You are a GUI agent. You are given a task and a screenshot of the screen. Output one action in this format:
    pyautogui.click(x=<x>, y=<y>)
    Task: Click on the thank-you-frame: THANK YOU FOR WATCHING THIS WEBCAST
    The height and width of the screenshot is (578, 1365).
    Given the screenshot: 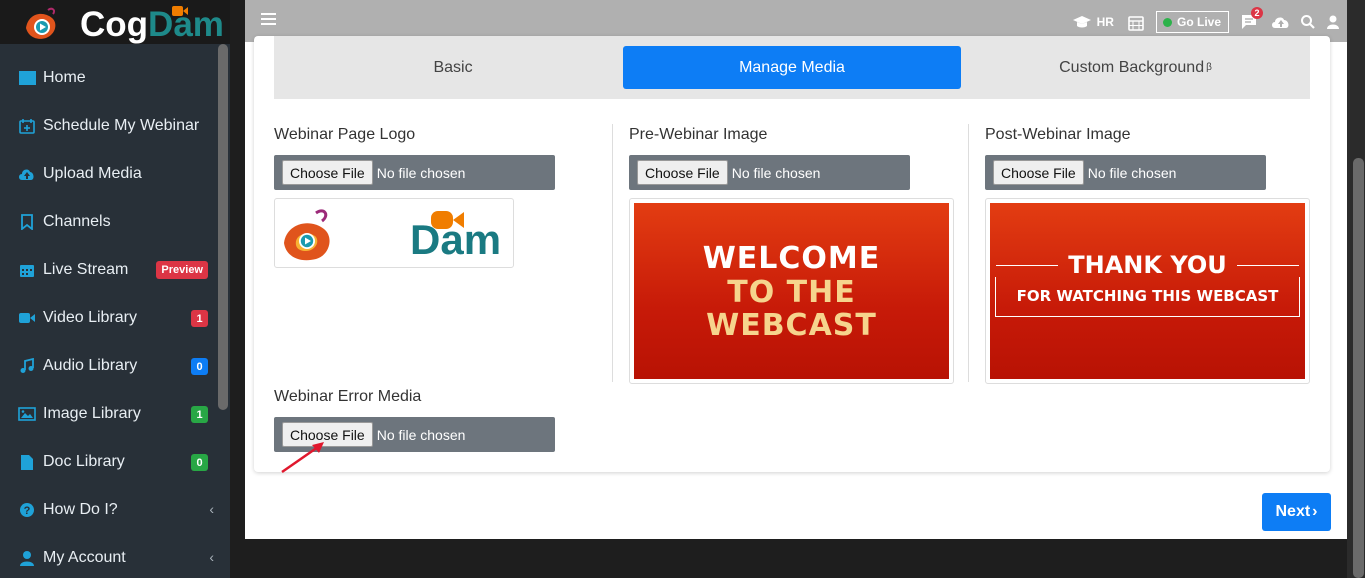 What is the action you would take?
    pyautogui.click(x=1147, y=284)
    